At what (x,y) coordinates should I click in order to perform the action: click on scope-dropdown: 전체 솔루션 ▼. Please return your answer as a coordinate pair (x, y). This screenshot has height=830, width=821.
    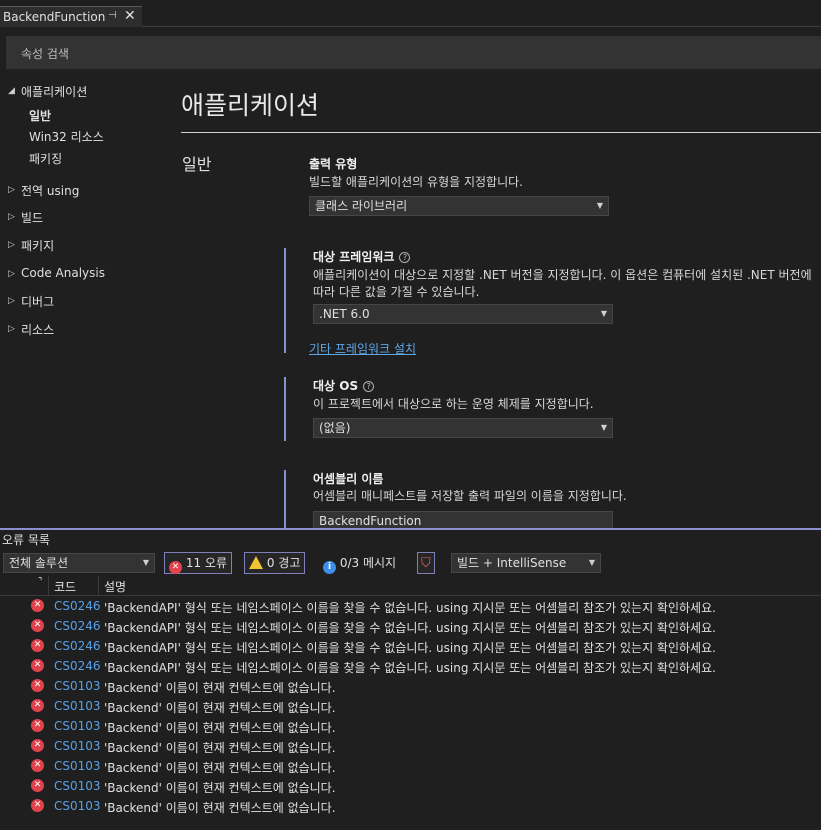
    Looking at the image, I should click on (79, 563).